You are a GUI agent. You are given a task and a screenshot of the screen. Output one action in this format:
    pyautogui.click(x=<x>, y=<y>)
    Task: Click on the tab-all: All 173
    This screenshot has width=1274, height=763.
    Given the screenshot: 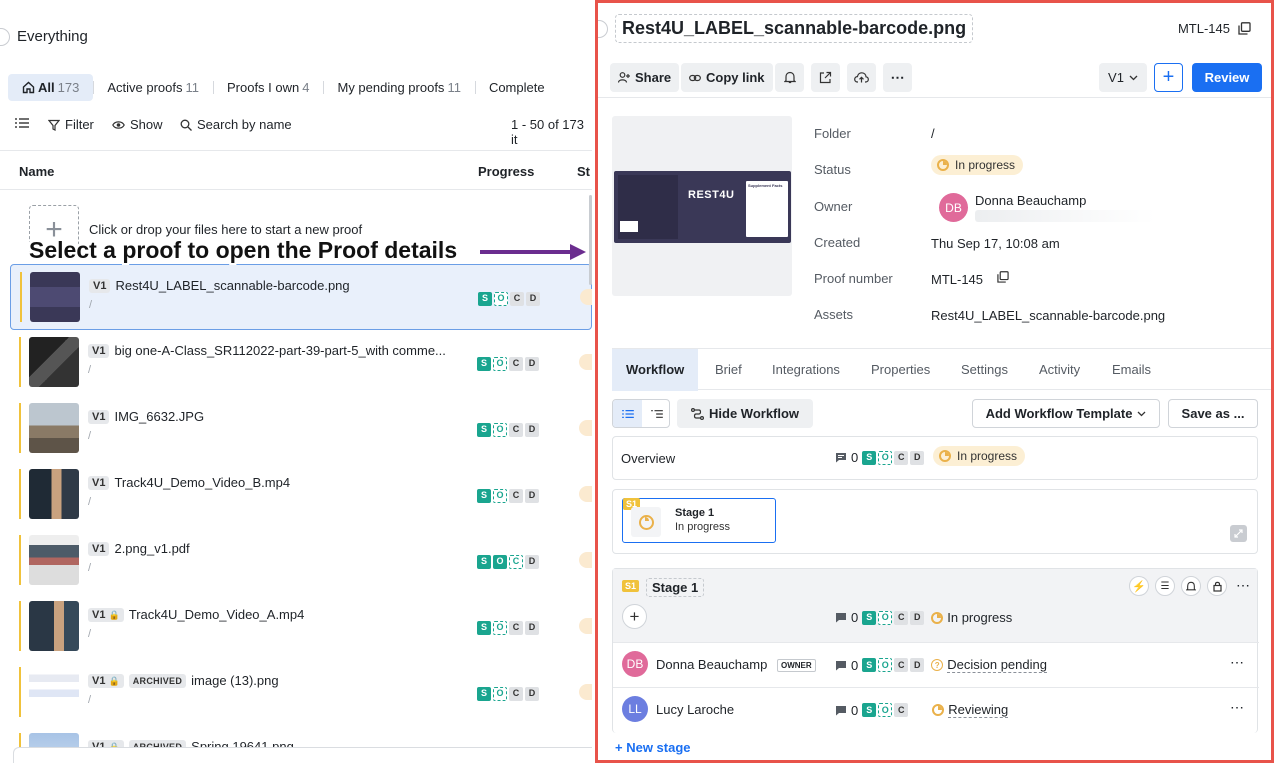 What is the action you would take?
    pyautogui.click(x=51, y=87)
    